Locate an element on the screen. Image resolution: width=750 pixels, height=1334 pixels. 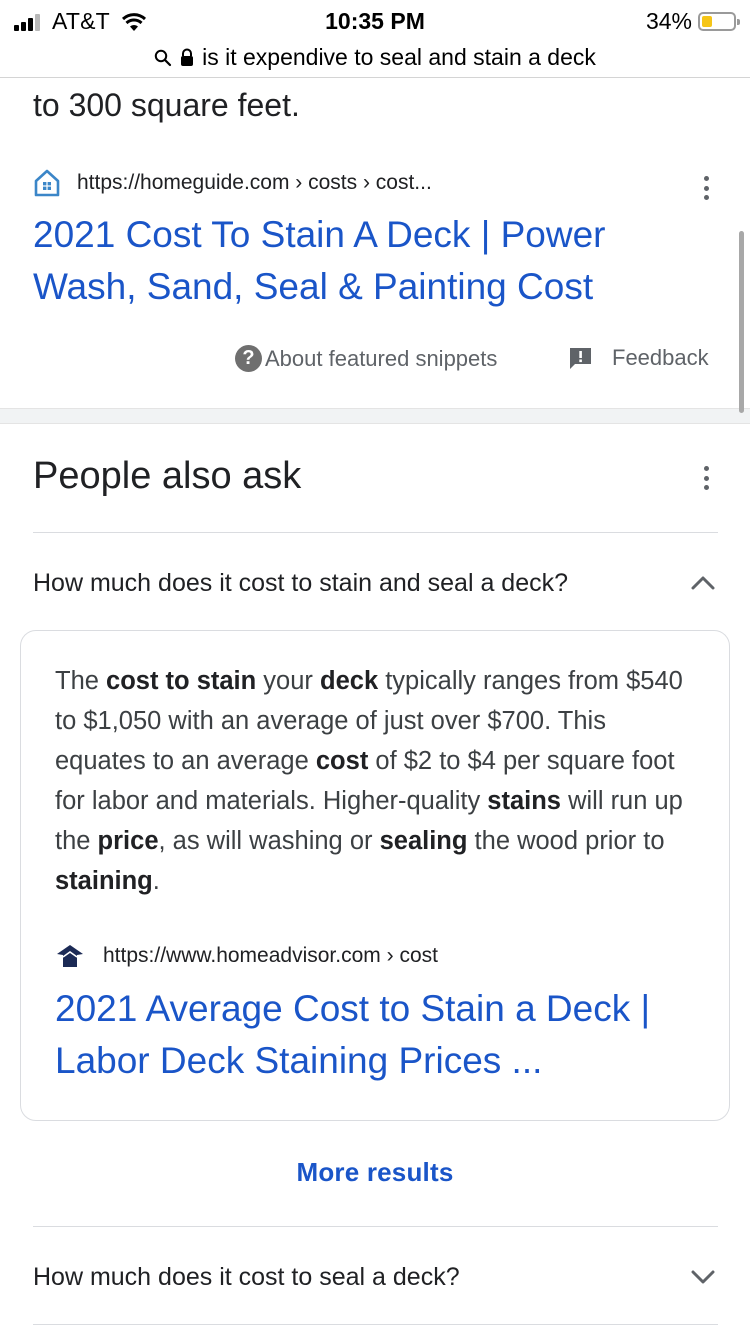
answer-title-line-1: 2021 Average Cost to Stain a Deck | is located at coordinates (353, 1008).